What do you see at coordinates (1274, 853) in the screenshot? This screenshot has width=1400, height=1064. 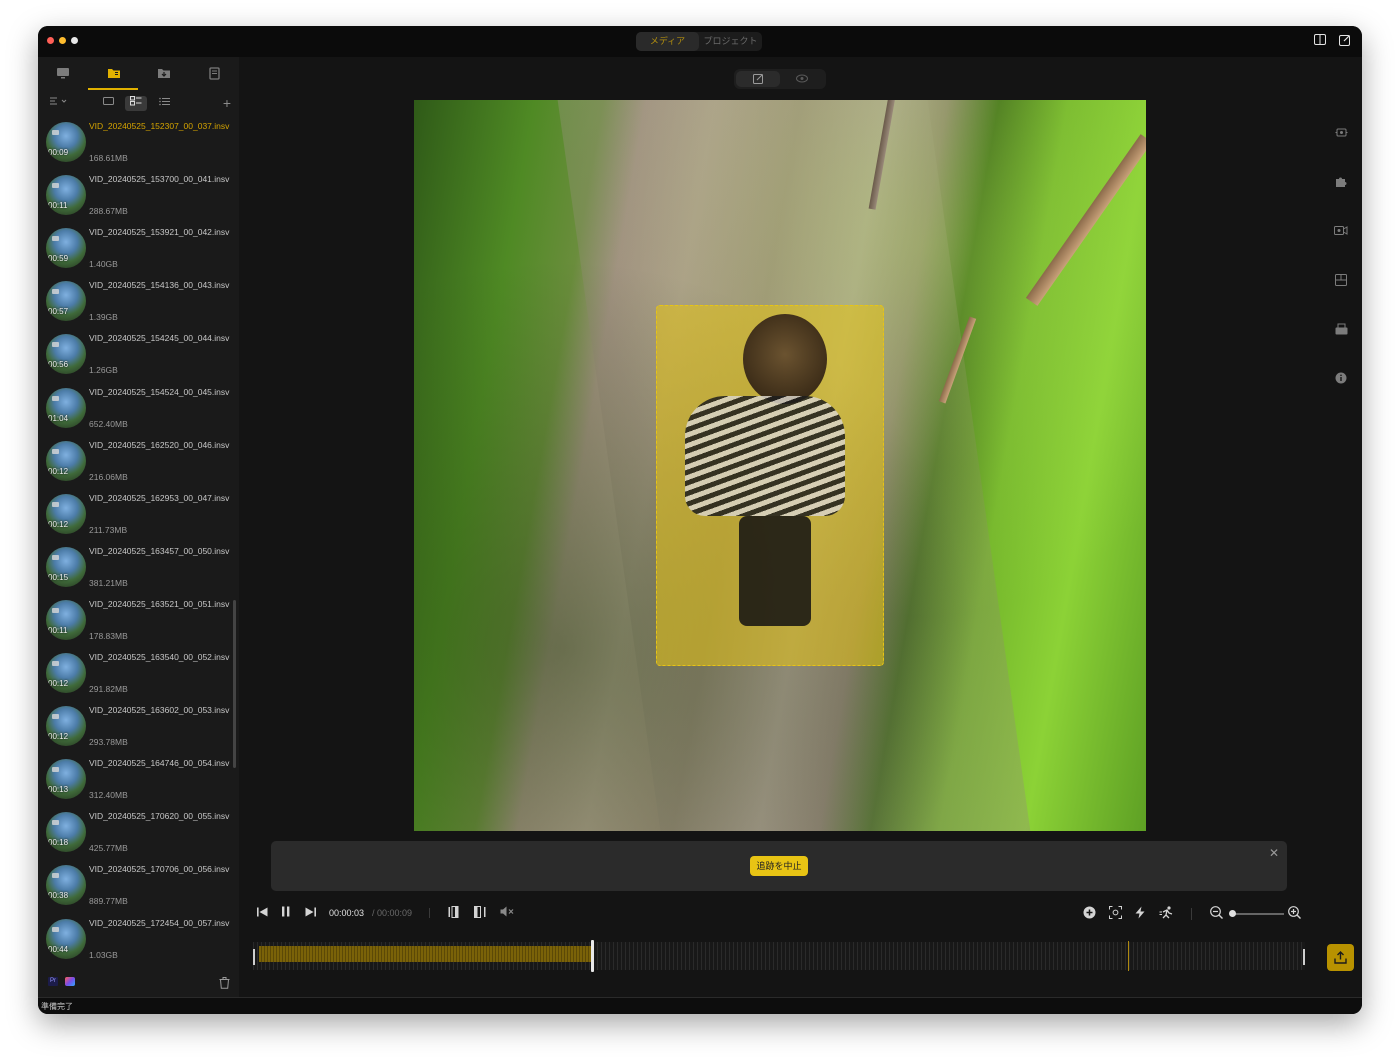 I see `close-icon: ✕` at bounding box center [1274, 853].